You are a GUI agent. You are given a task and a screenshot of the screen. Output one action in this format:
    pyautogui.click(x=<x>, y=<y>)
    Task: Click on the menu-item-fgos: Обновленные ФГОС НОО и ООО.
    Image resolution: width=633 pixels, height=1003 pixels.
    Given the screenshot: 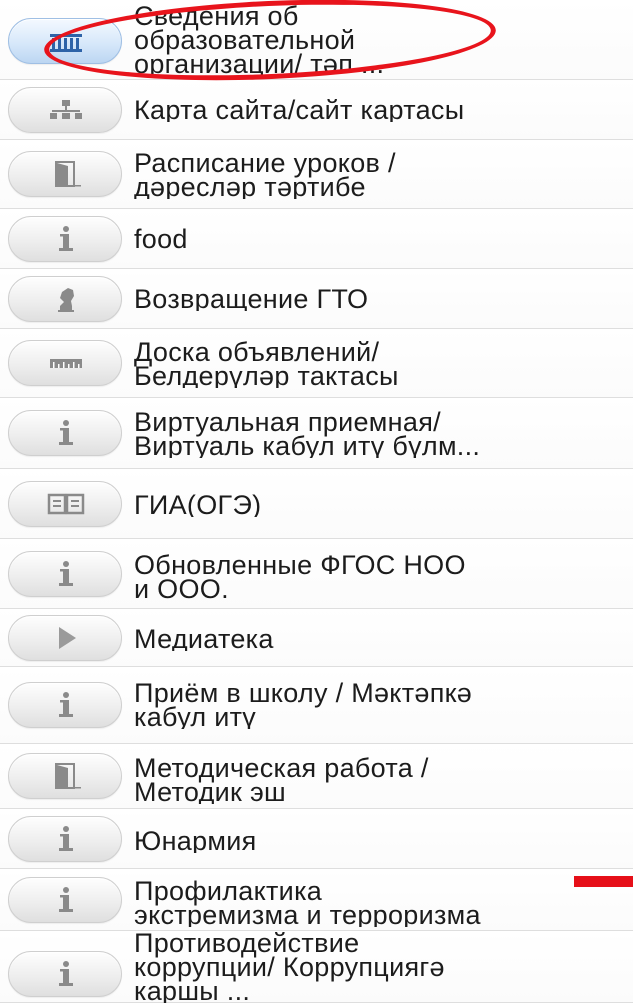 What is the action you would take?
    pyautogui.click(x=316, y=574)
    